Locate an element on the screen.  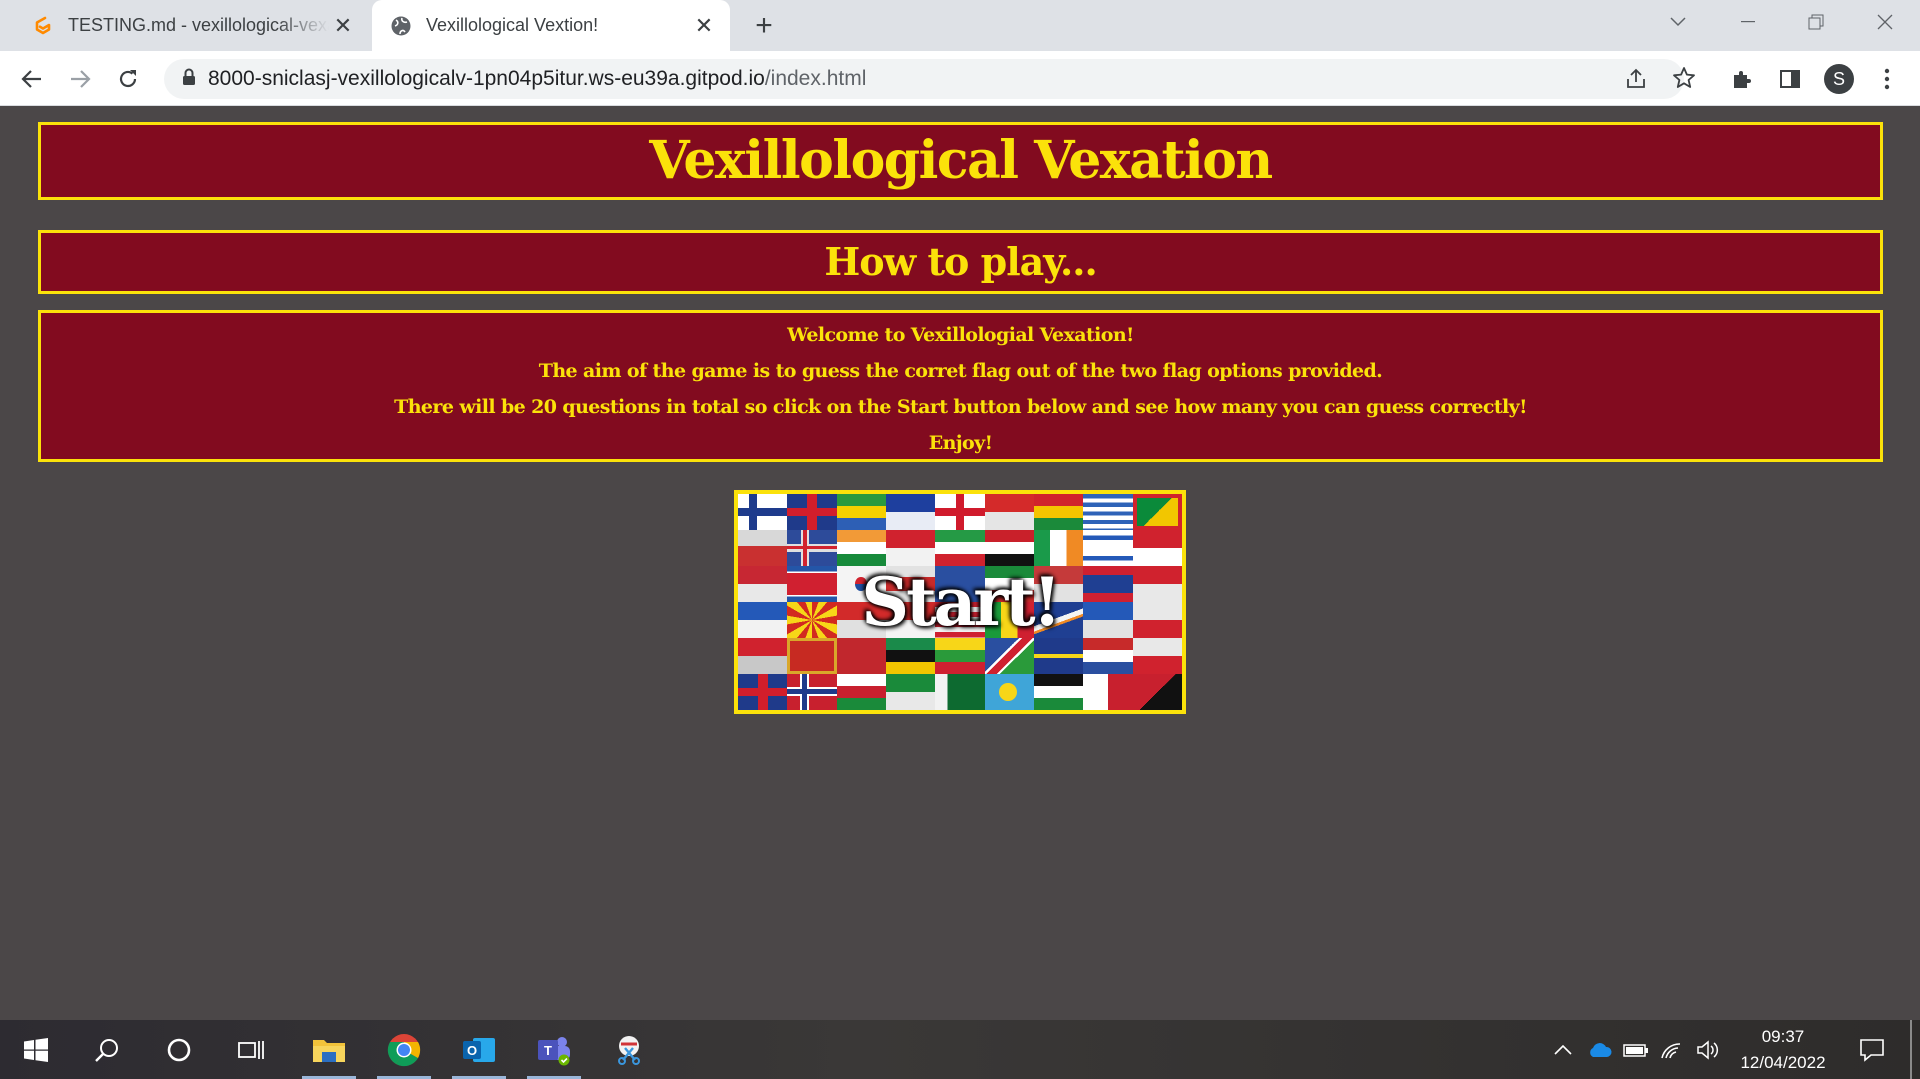
clock-date: 12/04/2022 is located at coordinates (1783, 1062).